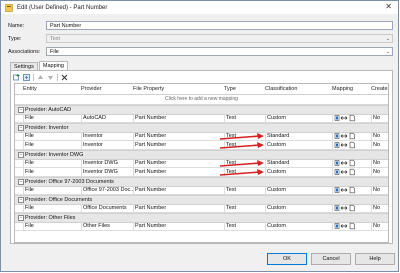 This screenshot has width=400, height=273. I want to click on cancel-button: Cancel, so click(331, 259).